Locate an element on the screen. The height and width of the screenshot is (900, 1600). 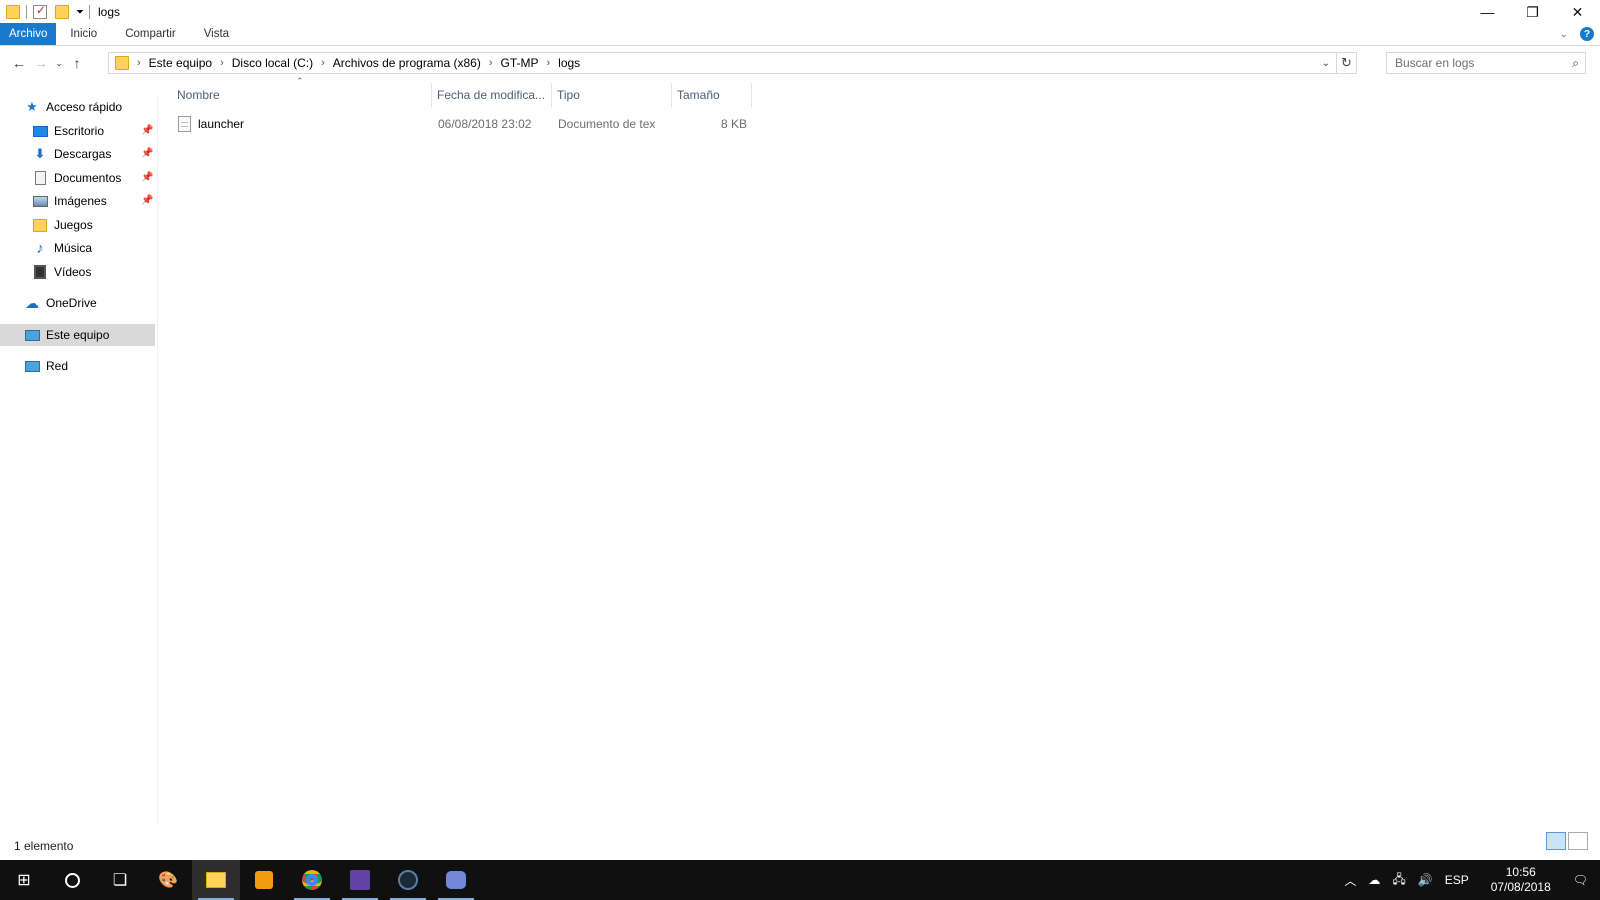
sidebar-item-red: Red is located at coordinates (89, 366).